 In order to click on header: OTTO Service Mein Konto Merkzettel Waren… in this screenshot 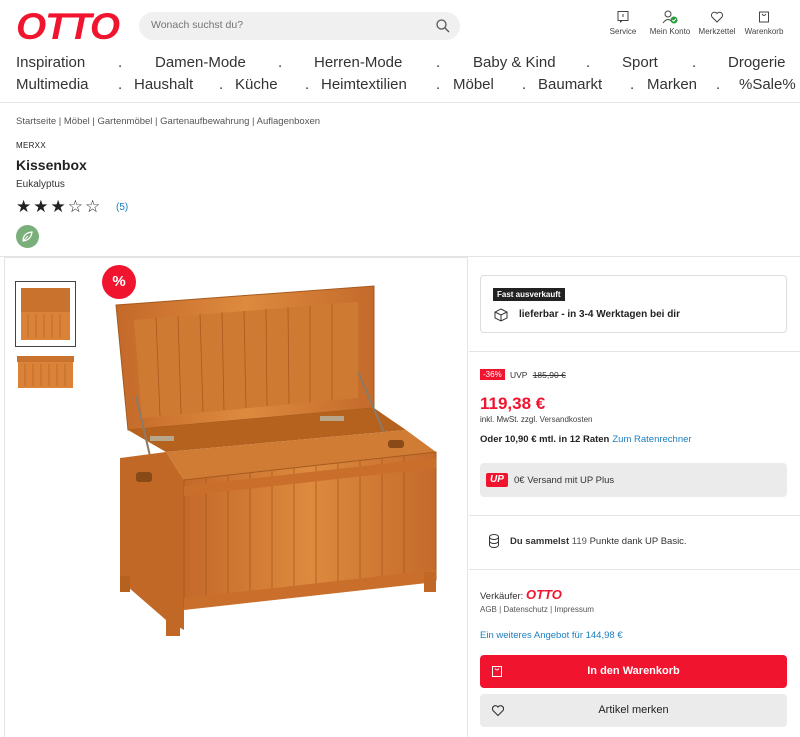, I will do `click(400, 25)`.